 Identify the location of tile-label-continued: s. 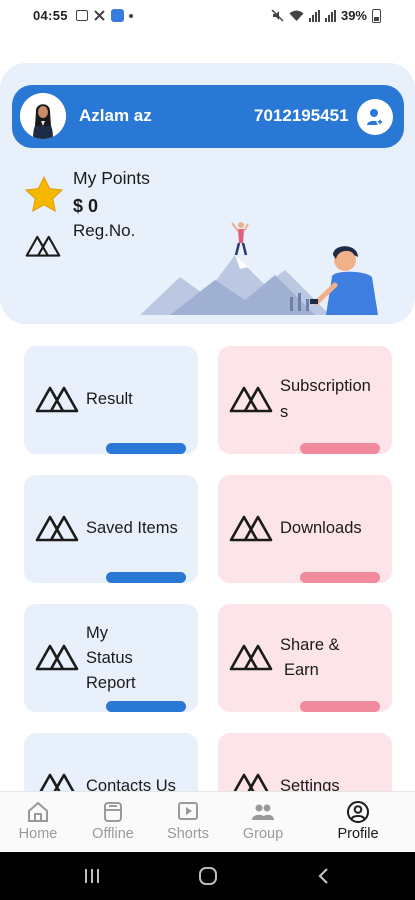
(284, 412).